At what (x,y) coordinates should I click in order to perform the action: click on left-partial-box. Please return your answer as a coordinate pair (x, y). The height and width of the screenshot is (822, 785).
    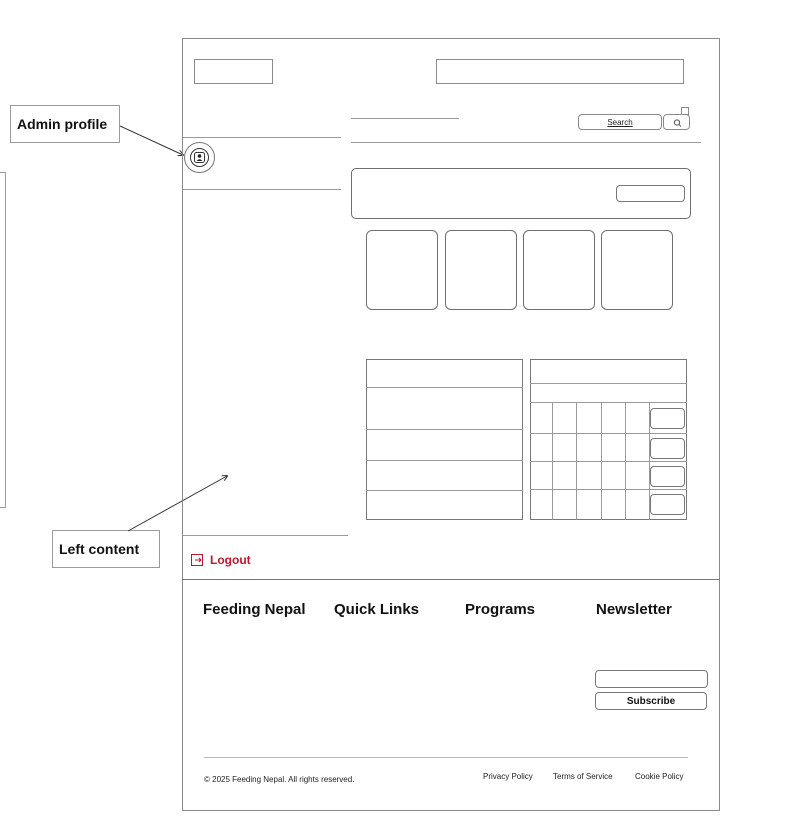
    Looking at the image, I should click on (3, 340).